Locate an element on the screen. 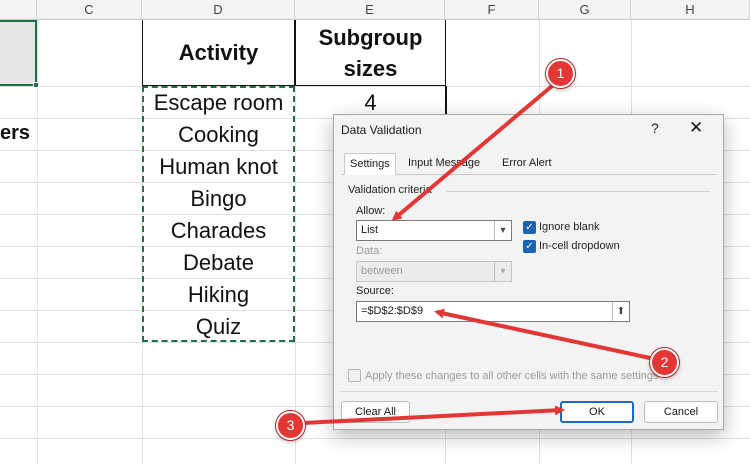 The height and width of the screenshot is (464, 750). callout-badge-3: 3 is located at coordinates (290, 425).